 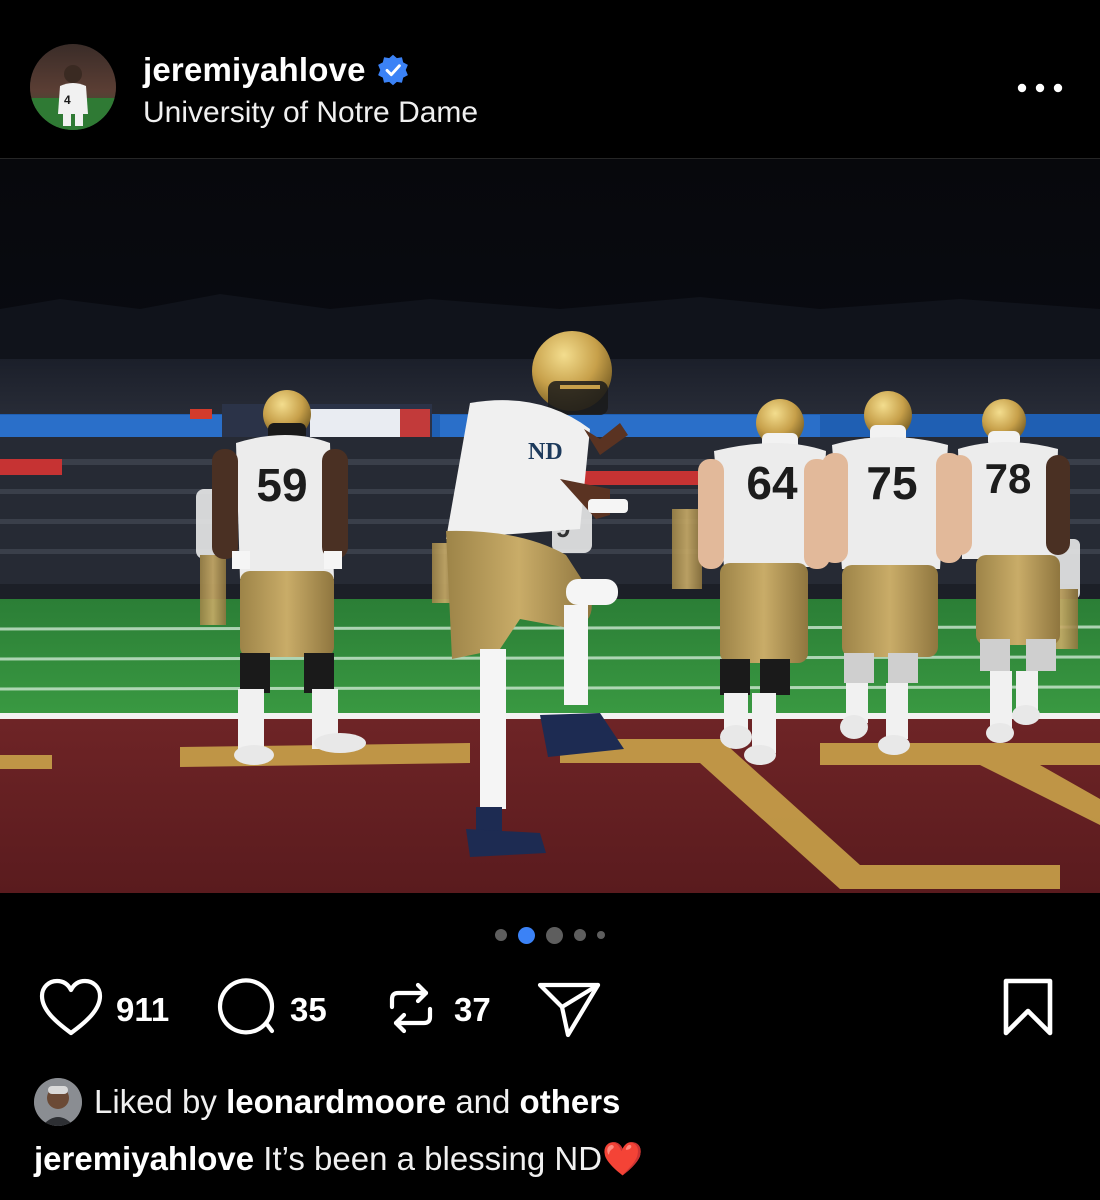 What do you see at coordinates (73, 87) in the screenshot?
I see `author-avatar: 4` at bounding box center [73, 87].